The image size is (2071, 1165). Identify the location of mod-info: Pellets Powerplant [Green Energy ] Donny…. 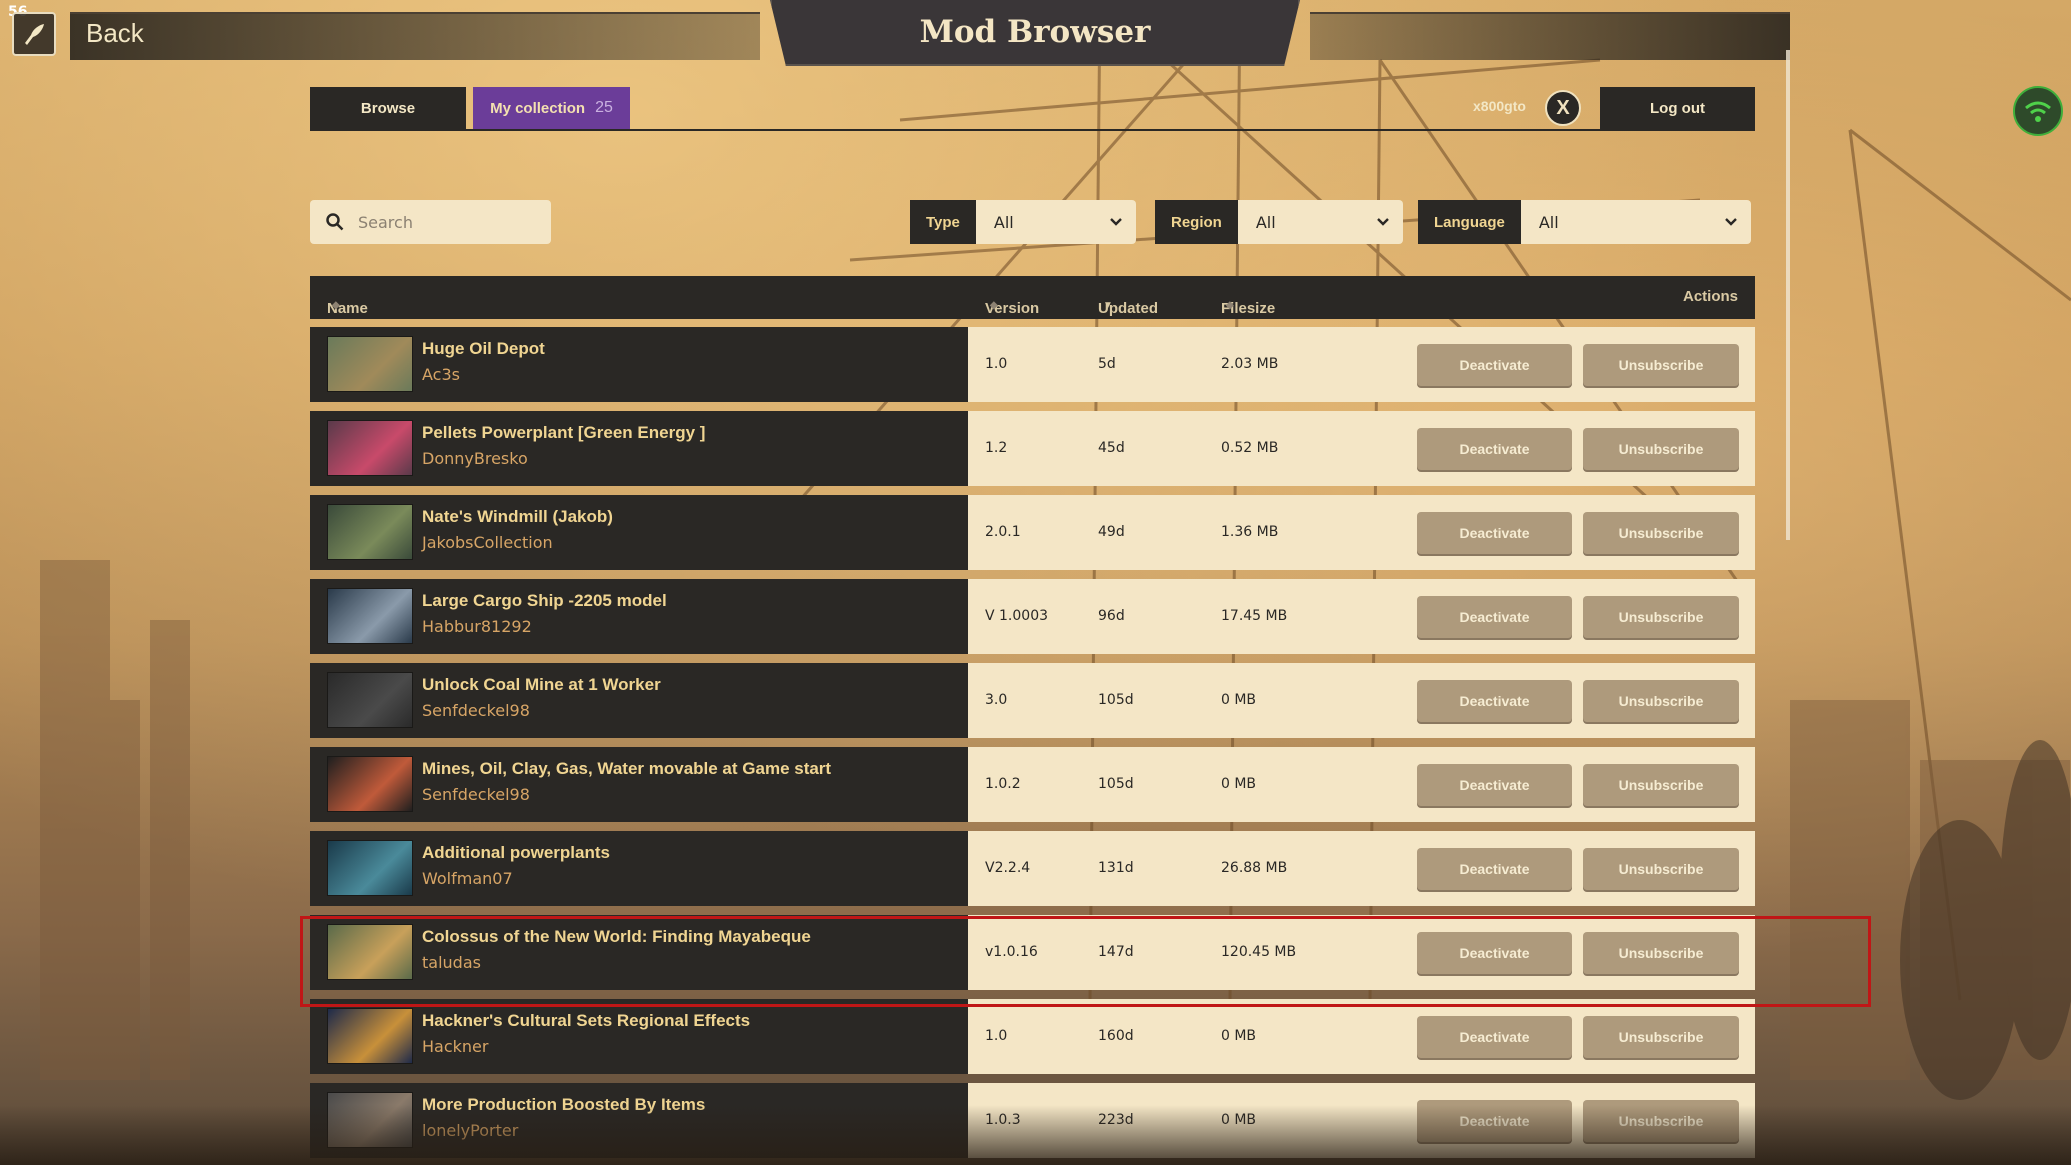
(639, 448).